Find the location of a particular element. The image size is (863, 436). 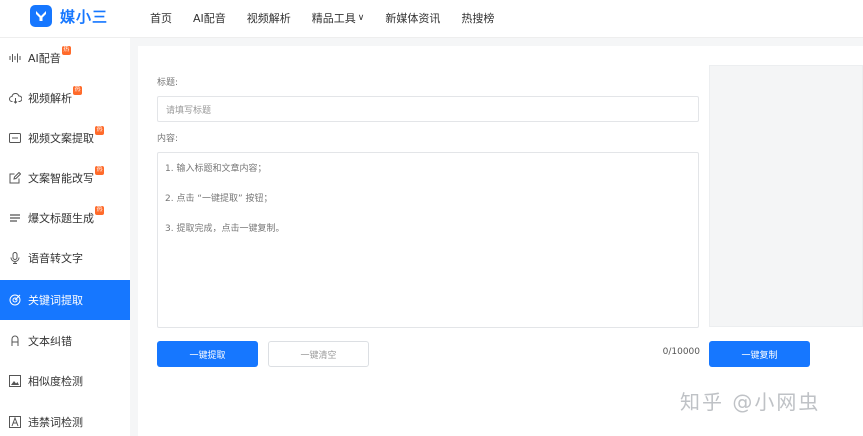

clear-button: 一键清空 is located at coordinates (318, 354).